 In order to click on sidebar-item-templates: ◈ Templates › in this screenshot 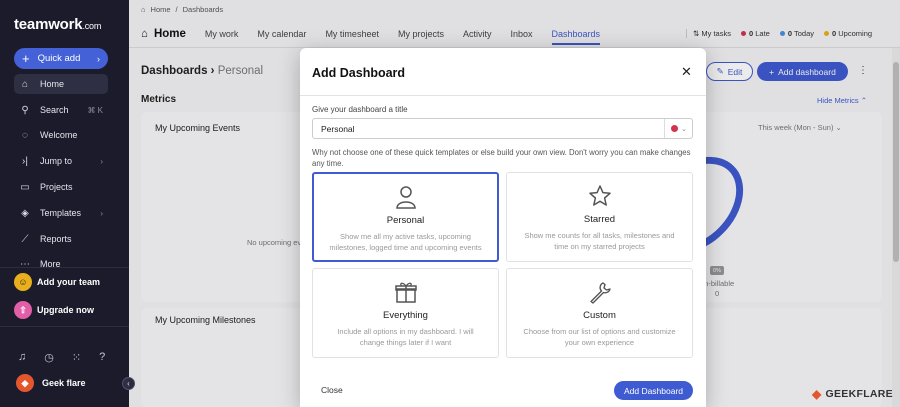, I will do `click(61, 213)`.